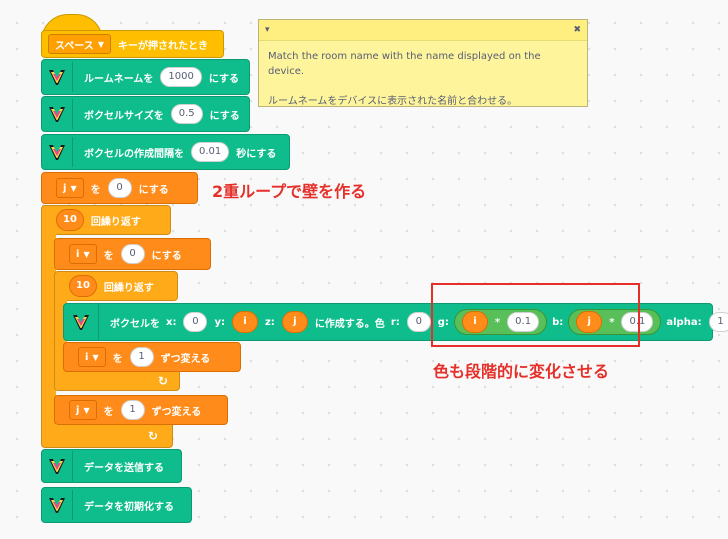  Describe the element at coordinates (124, 116) in the screenshot. I see `voxel-size-label: ボクセルサイズを` at that location.